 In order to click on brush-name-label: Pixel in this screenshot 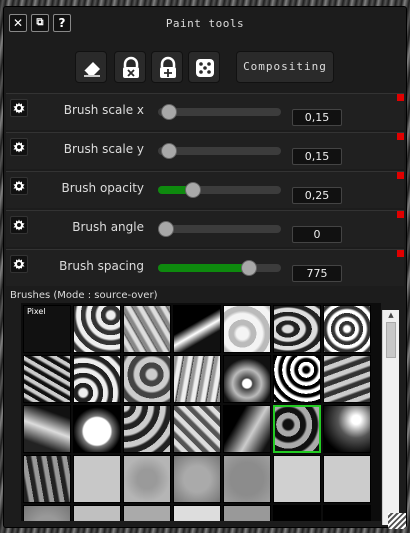, I will do `click(36, 311)`.